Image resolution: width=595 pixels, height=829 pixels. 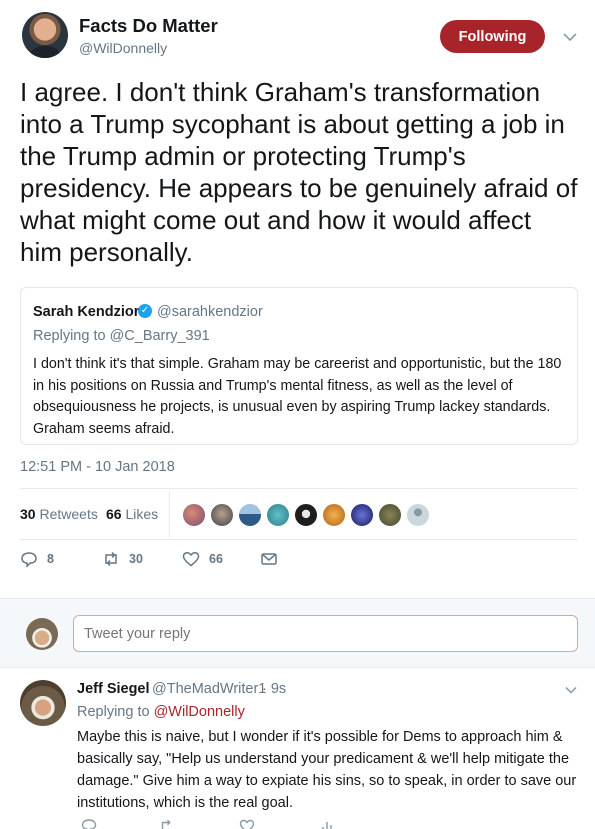 I want to click on envelope-icon, so click(x=269, y=559).